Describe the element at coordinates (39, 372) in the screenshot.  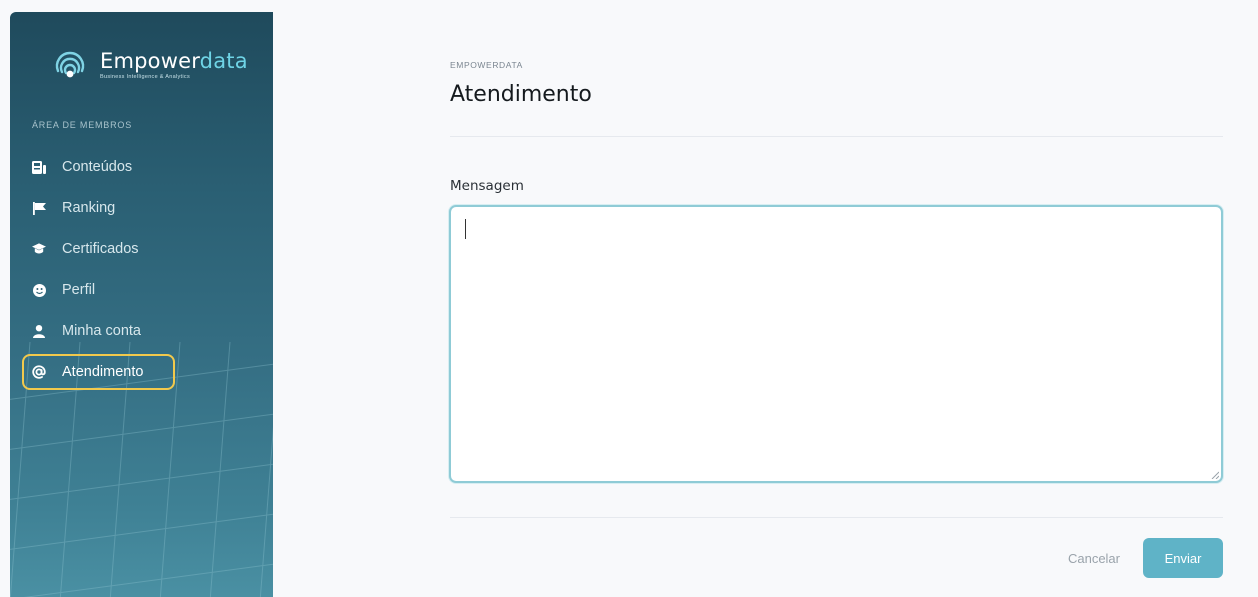
I see `at-sign-icon` at that location.